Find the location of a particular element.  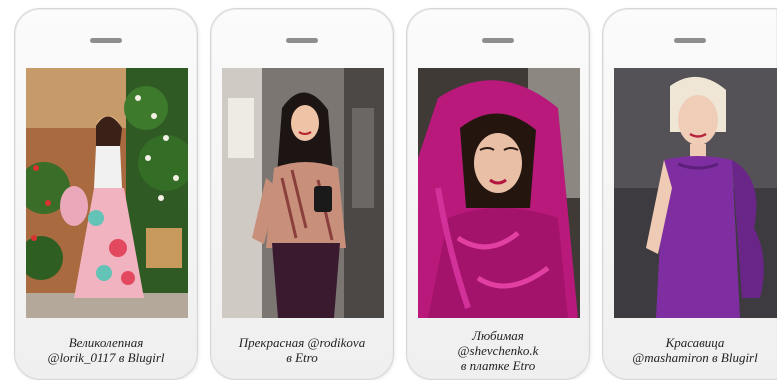

photo-pink-scarf is located at coordinates (499, 193).